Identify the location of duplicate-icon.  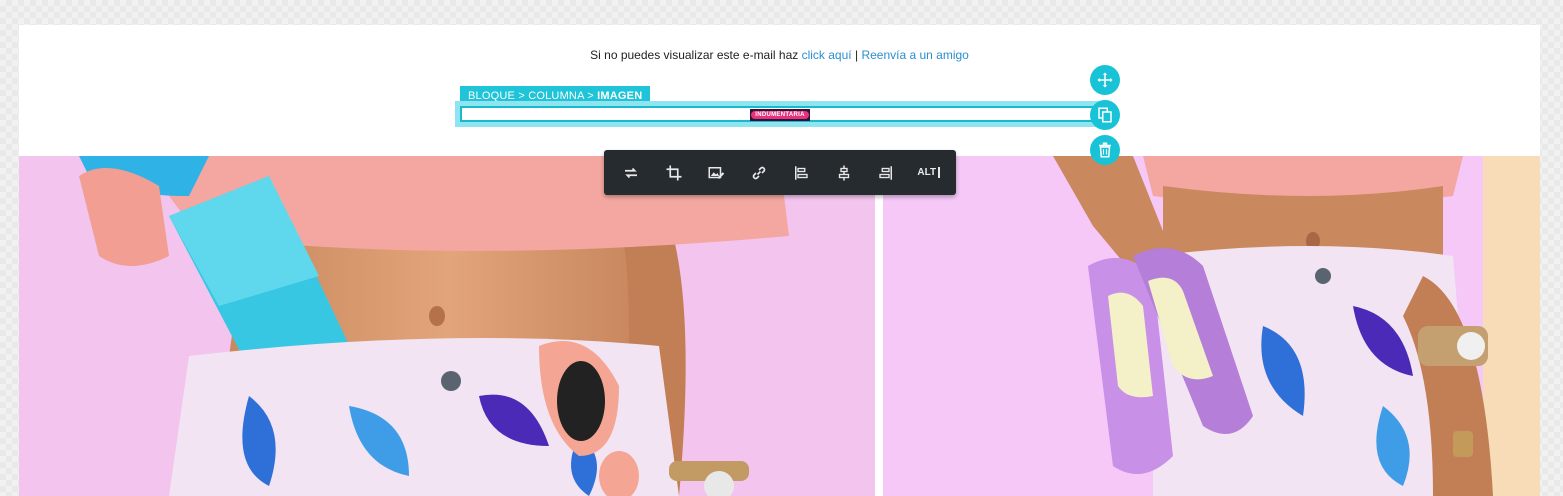
(1105, 115).